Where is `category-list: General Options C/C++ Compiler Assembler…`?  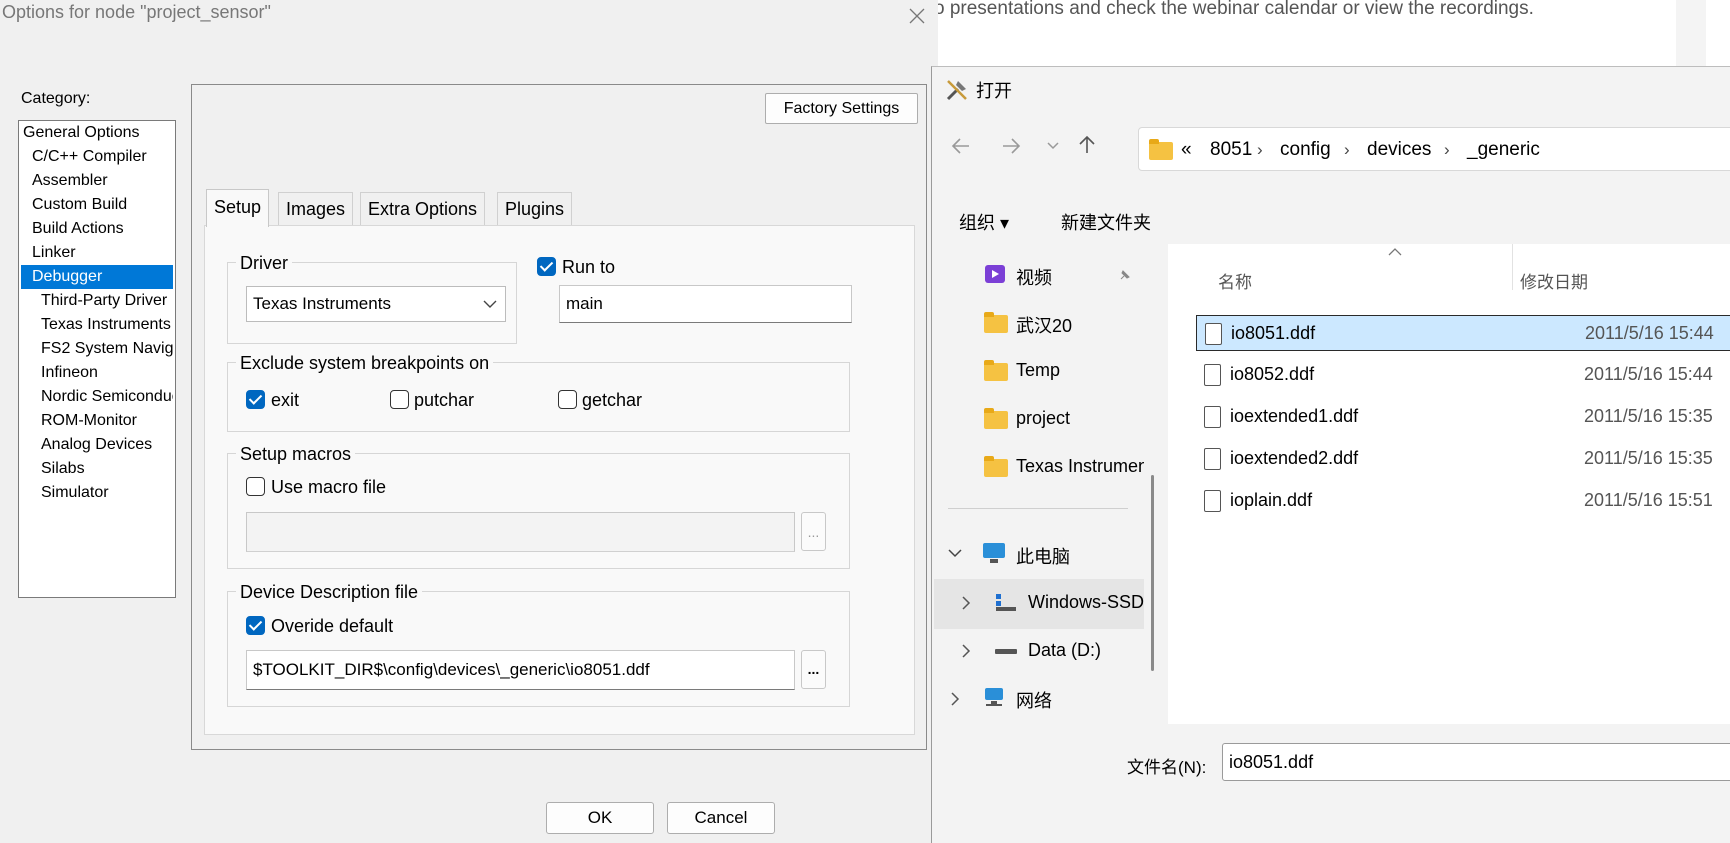 category-list: General Options C/C++ Compiler Assembler… is located at coordinates (97, 359).